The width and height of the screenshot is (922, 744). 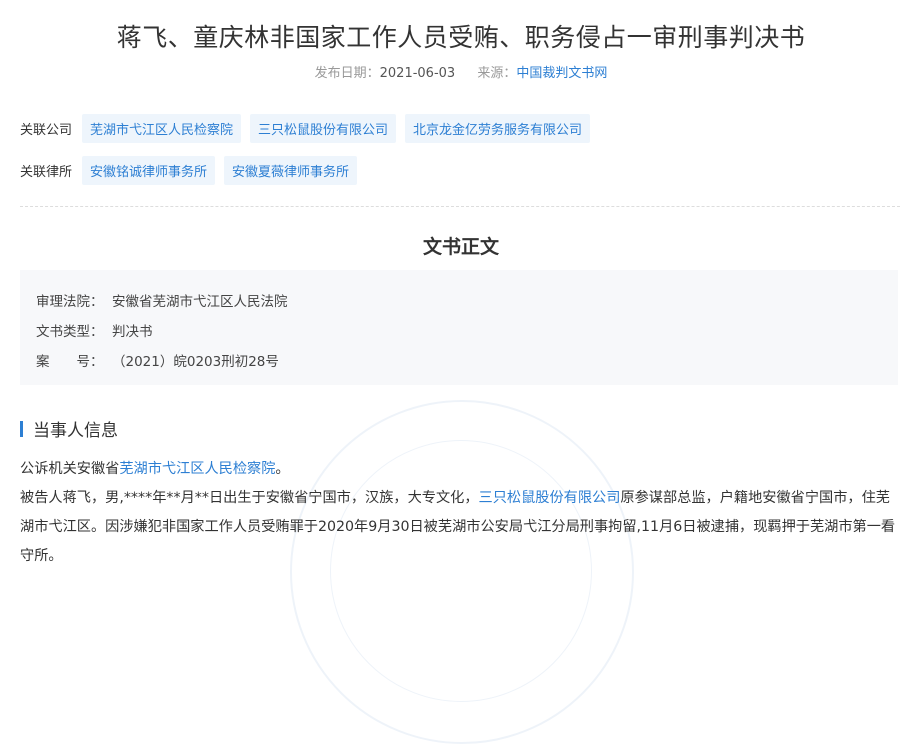 What do you see at coordinates (197, 469) in the screenshot?
I see `prosecutor-link: 芜湖市弋江区人民检察院` at bounding box center [197, 469].